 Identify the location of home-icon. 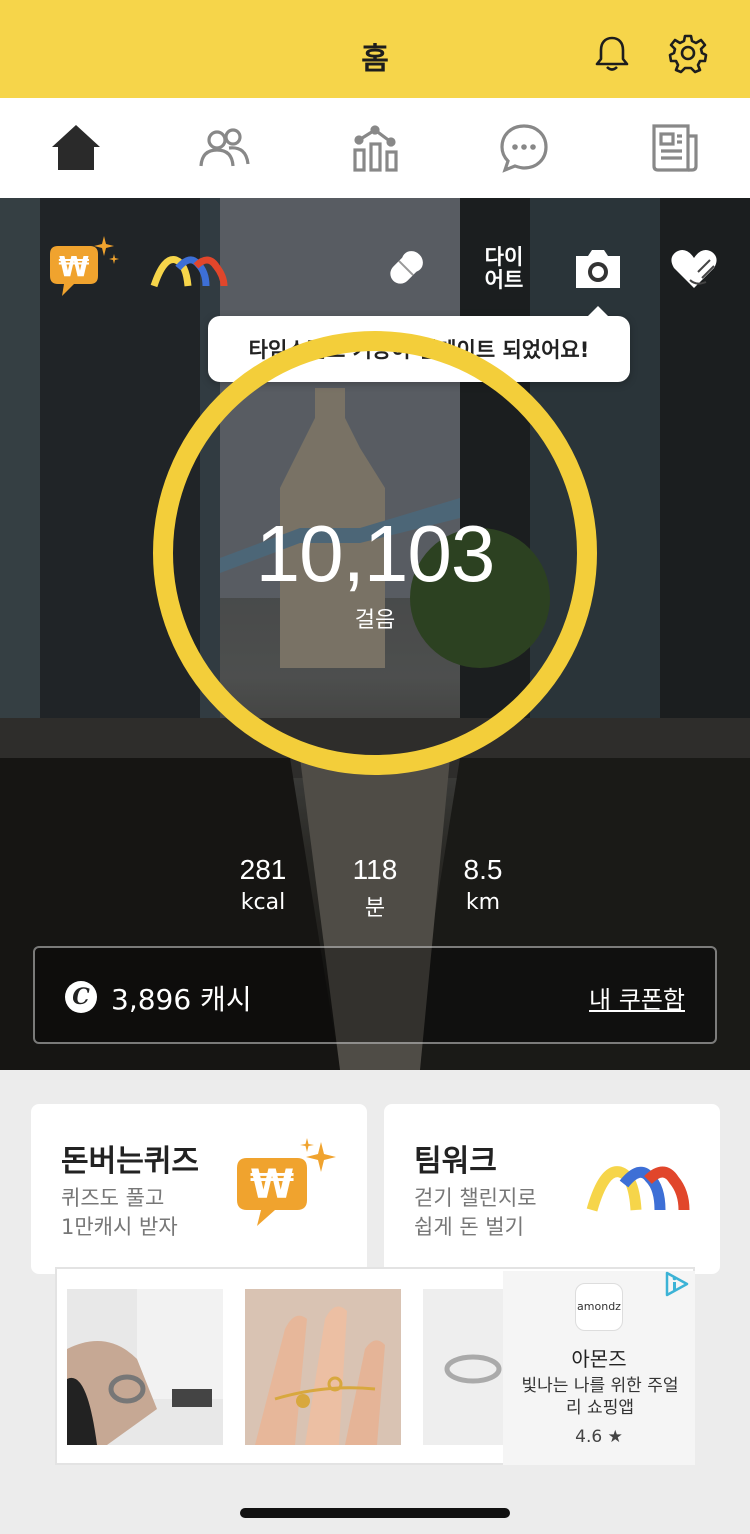
(76, 148).